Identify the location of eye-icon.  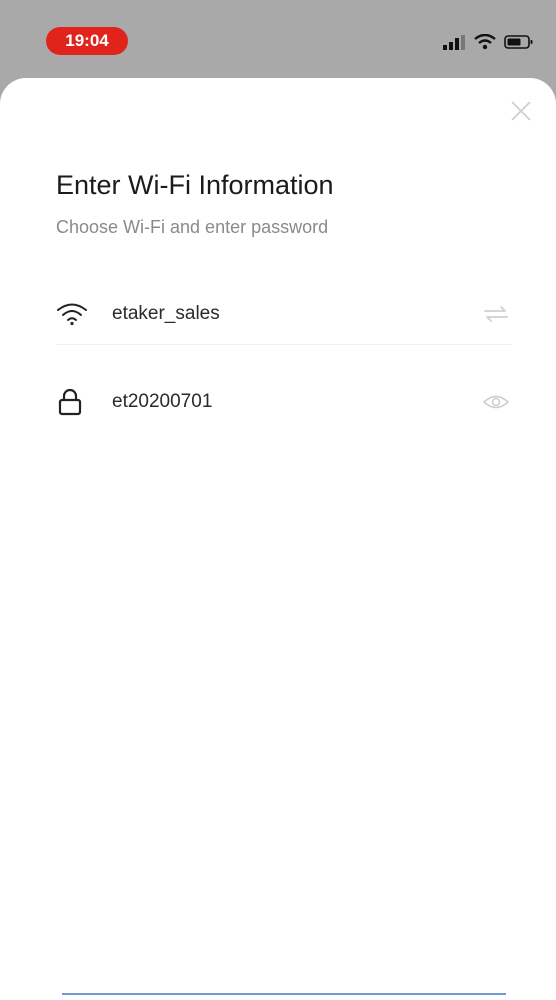
(496, 402).